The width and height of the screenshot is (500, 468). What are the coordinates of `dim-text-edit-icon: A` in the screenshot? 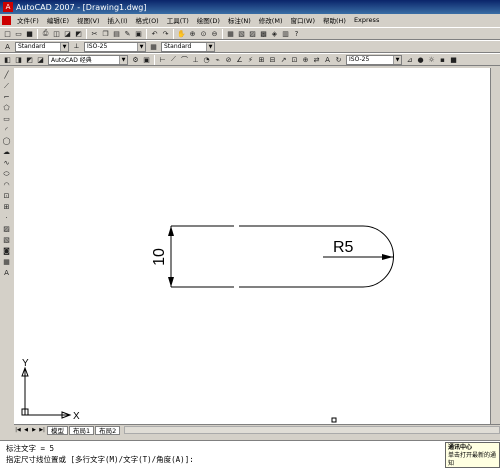 It's located at (327, 59).